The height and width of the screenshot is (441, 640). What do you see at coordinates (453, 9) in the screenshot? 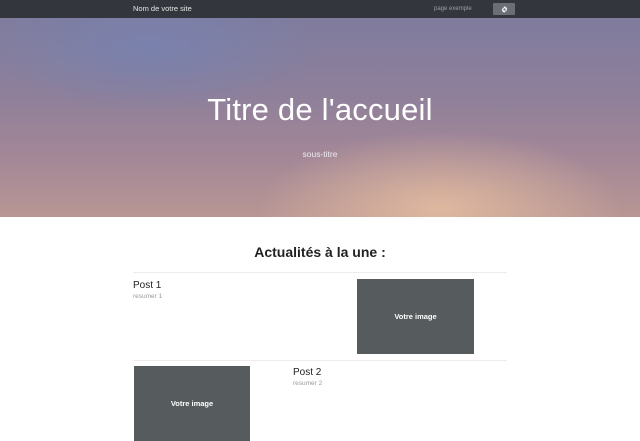
I see `nav-link-page-exemple: page exemple` at bounding box center [453, 9].